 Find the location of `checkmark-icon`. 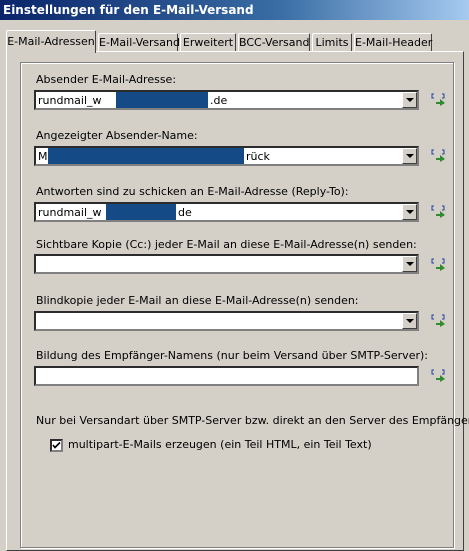

checkmark-icon is located at coordinates (56, 445).